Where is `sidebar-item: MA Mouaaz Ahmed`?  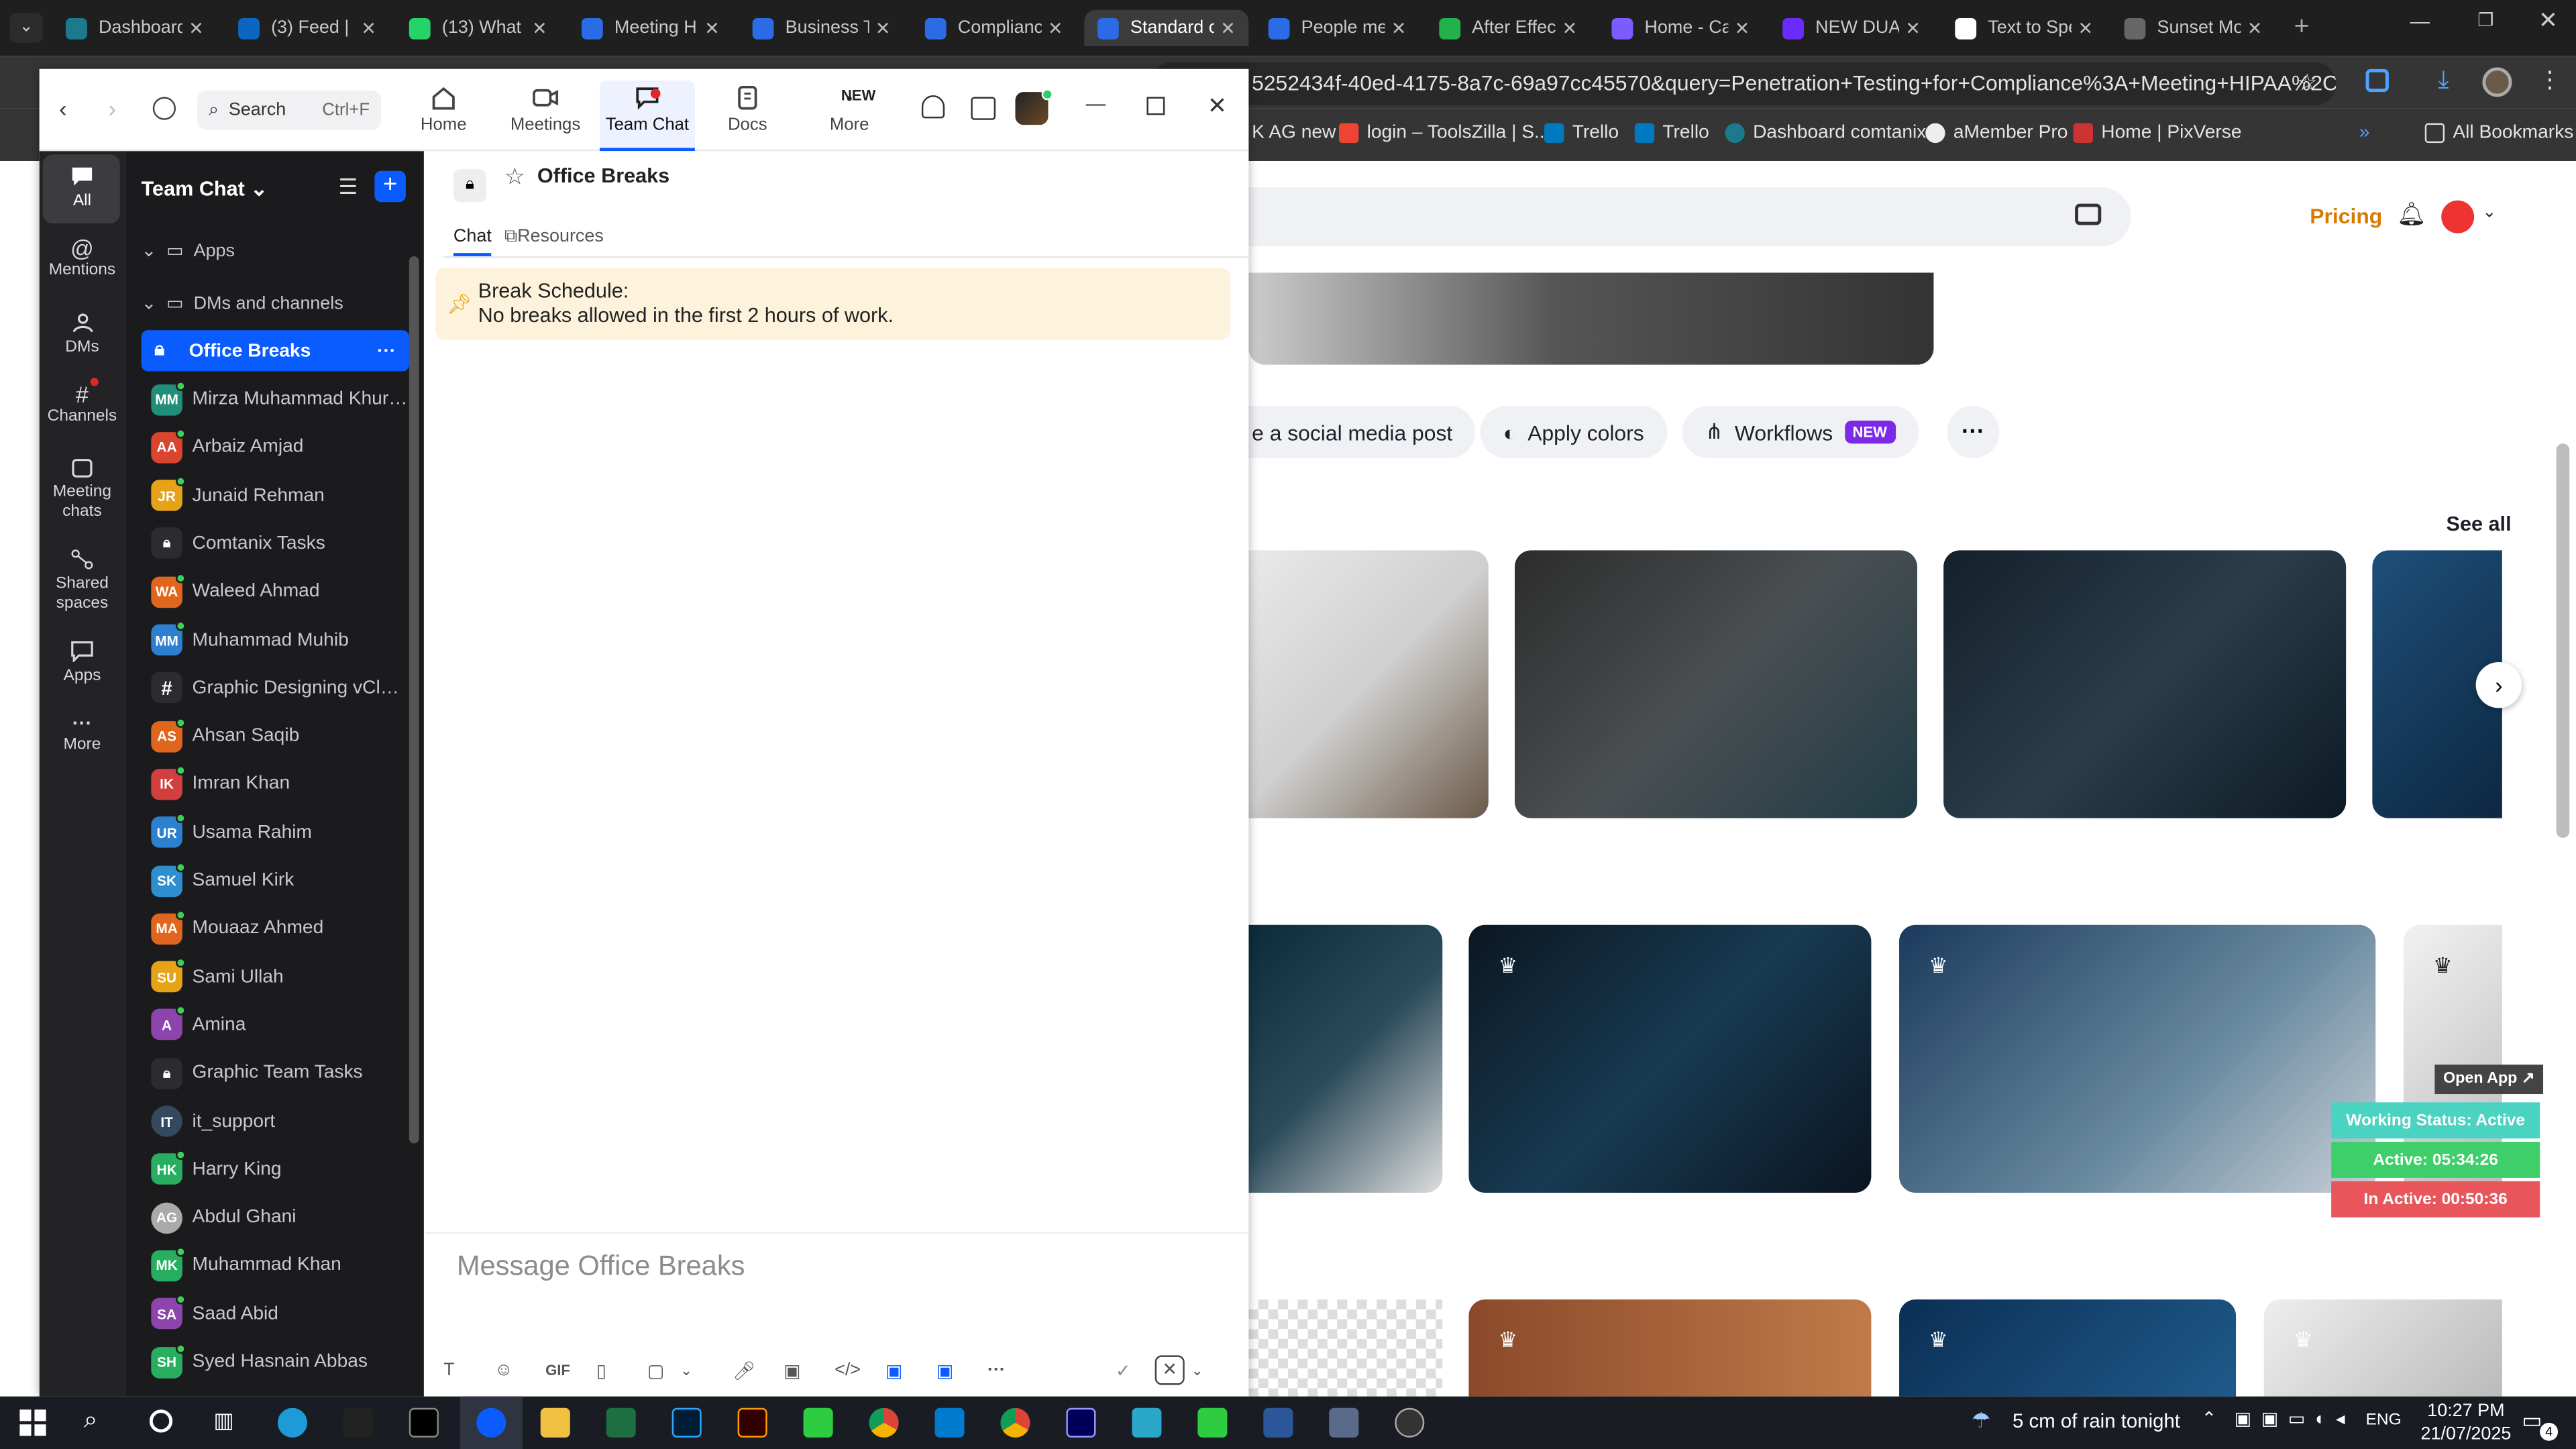 sidebar-item: MA Mouaaz Ahmed is located at coordinates (275, 929).